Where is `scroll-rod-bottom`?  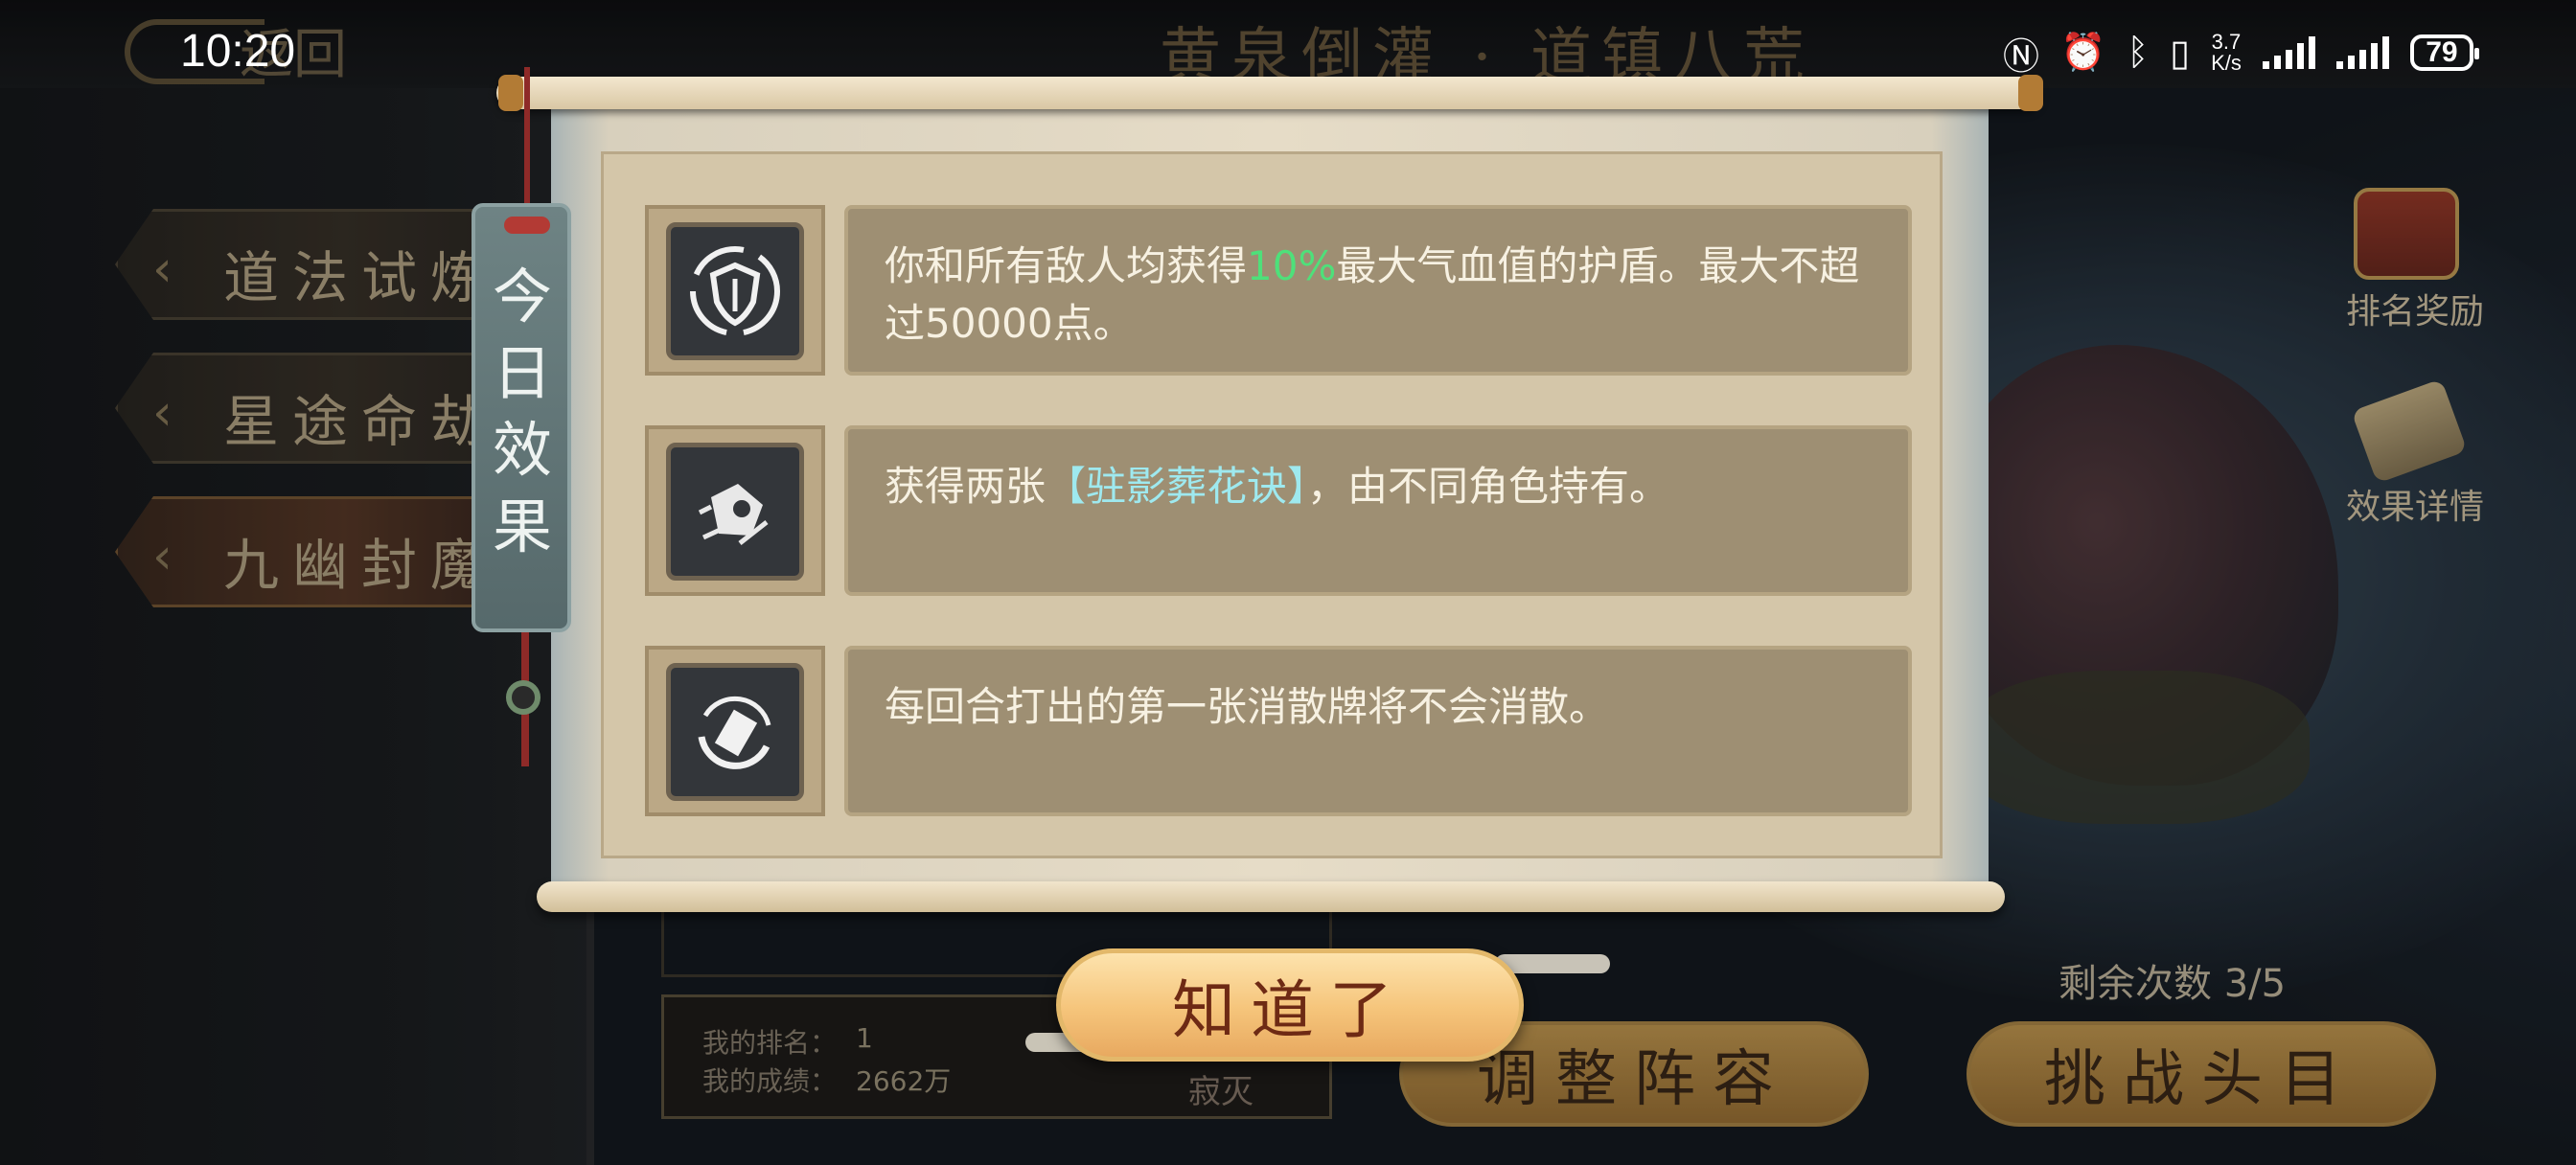 scroll-rod-bottom is located at coordinates (1271, 897).